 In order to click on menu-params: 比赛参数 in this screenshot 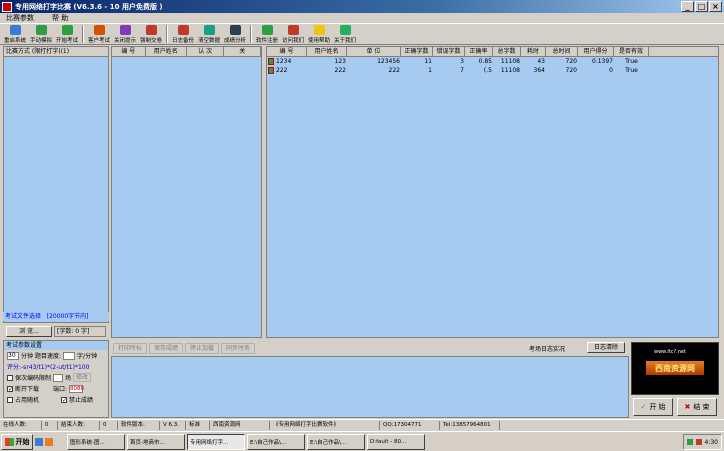, I will do `click(20, 18)`.